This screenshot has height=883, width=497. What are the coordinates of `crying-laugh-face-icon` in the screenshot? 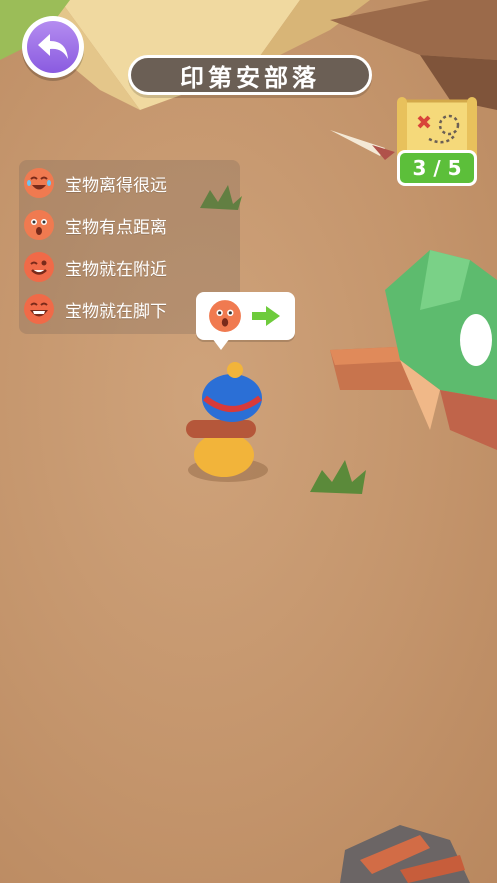 It's located at (39, 183).